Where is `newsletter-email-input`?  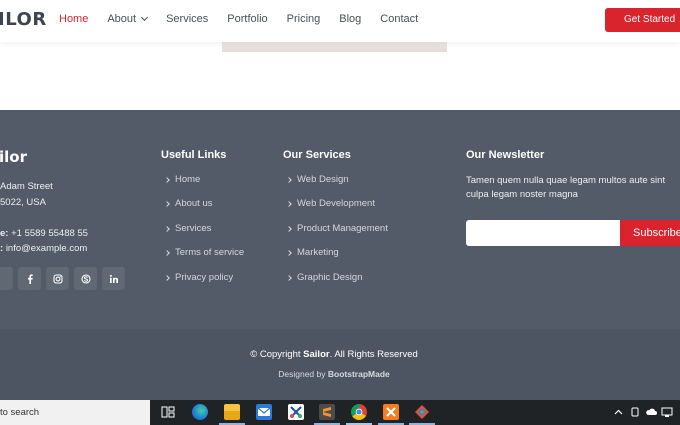 newsletter-email-input is located at coordinates (543, 233).